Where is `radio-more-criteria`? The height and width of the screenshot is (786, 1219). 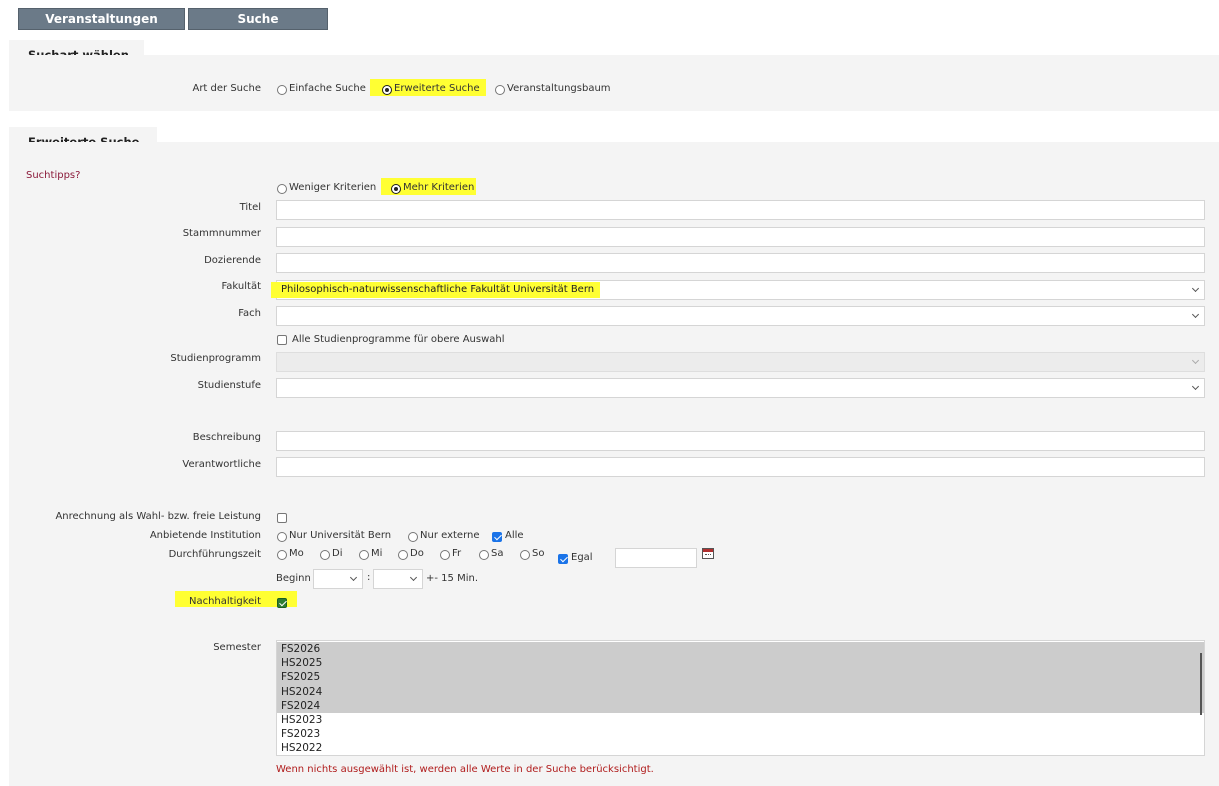 radio-more-criteria is located at coordinates (396, 189).